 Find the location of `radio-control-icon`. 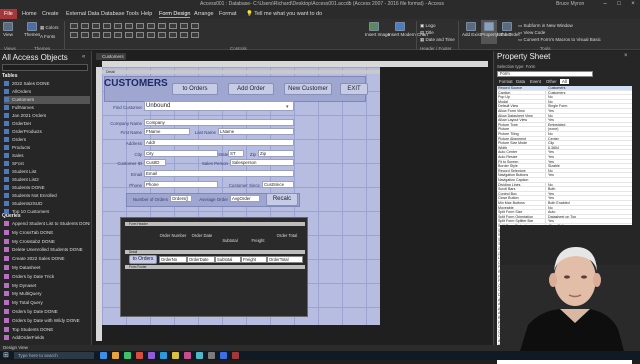

radio-control-icon is located at coordinates (140, 35).